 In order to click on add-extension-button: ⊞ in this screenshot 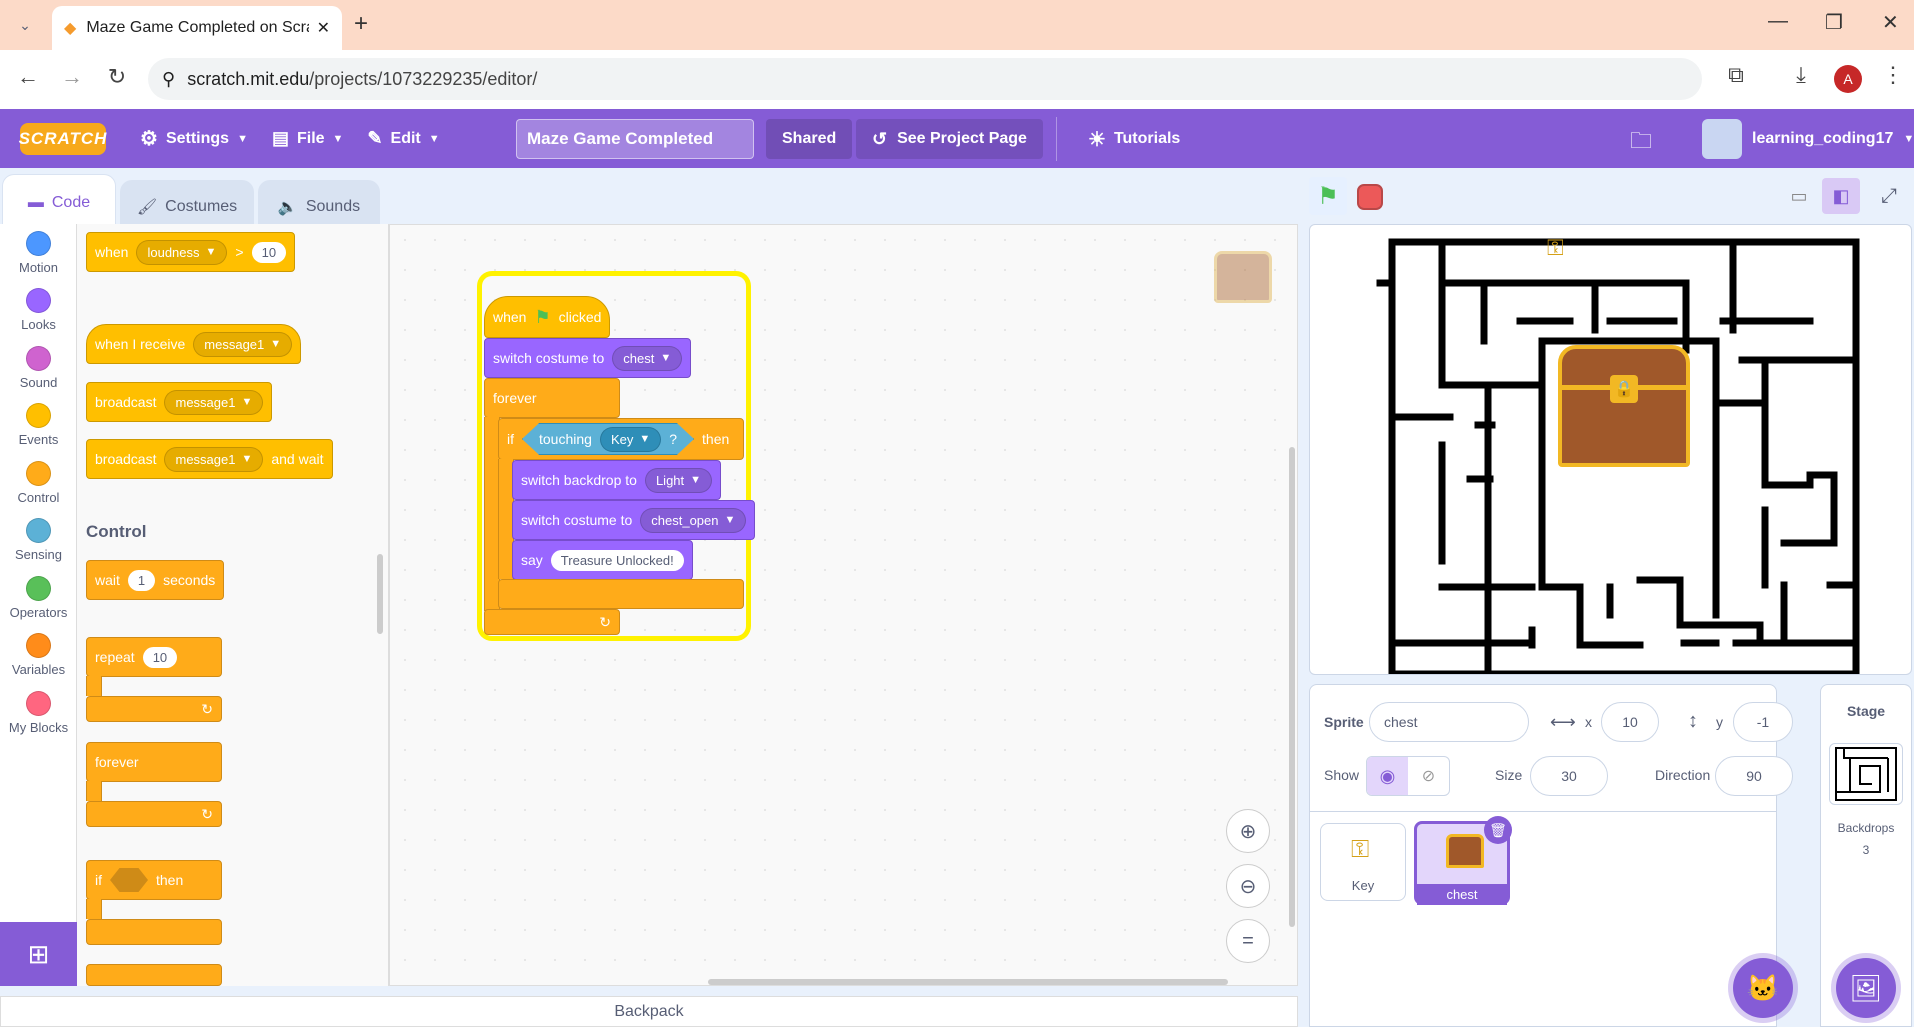, I will do `click(38, 954)`.